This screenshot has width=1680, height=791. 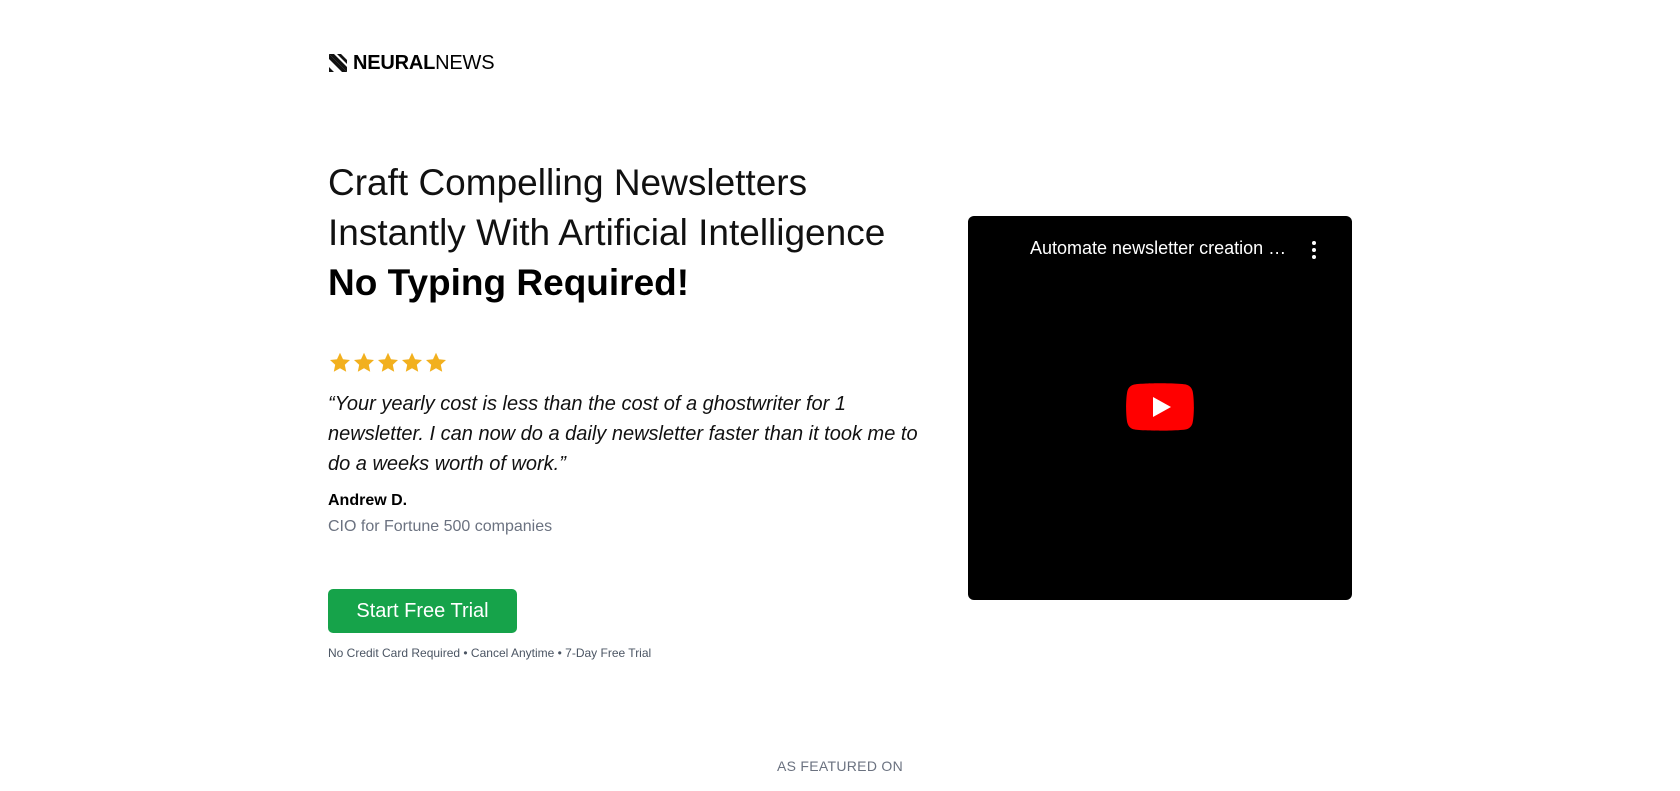 I want to click on video-player: Automate newsletter creation with AI, so click(x=1160, y=408).